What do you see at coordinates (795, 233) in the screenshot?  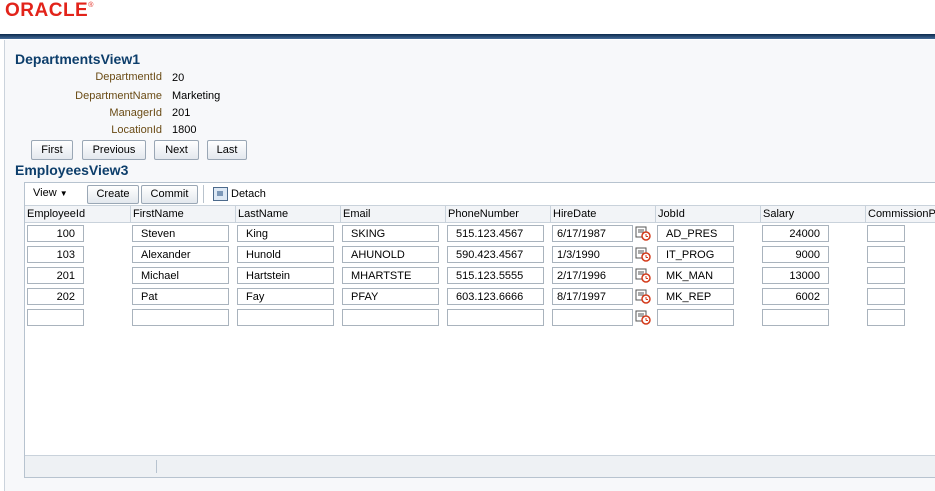 I see `salary-input: 24000` at bounding box center [795, 233].